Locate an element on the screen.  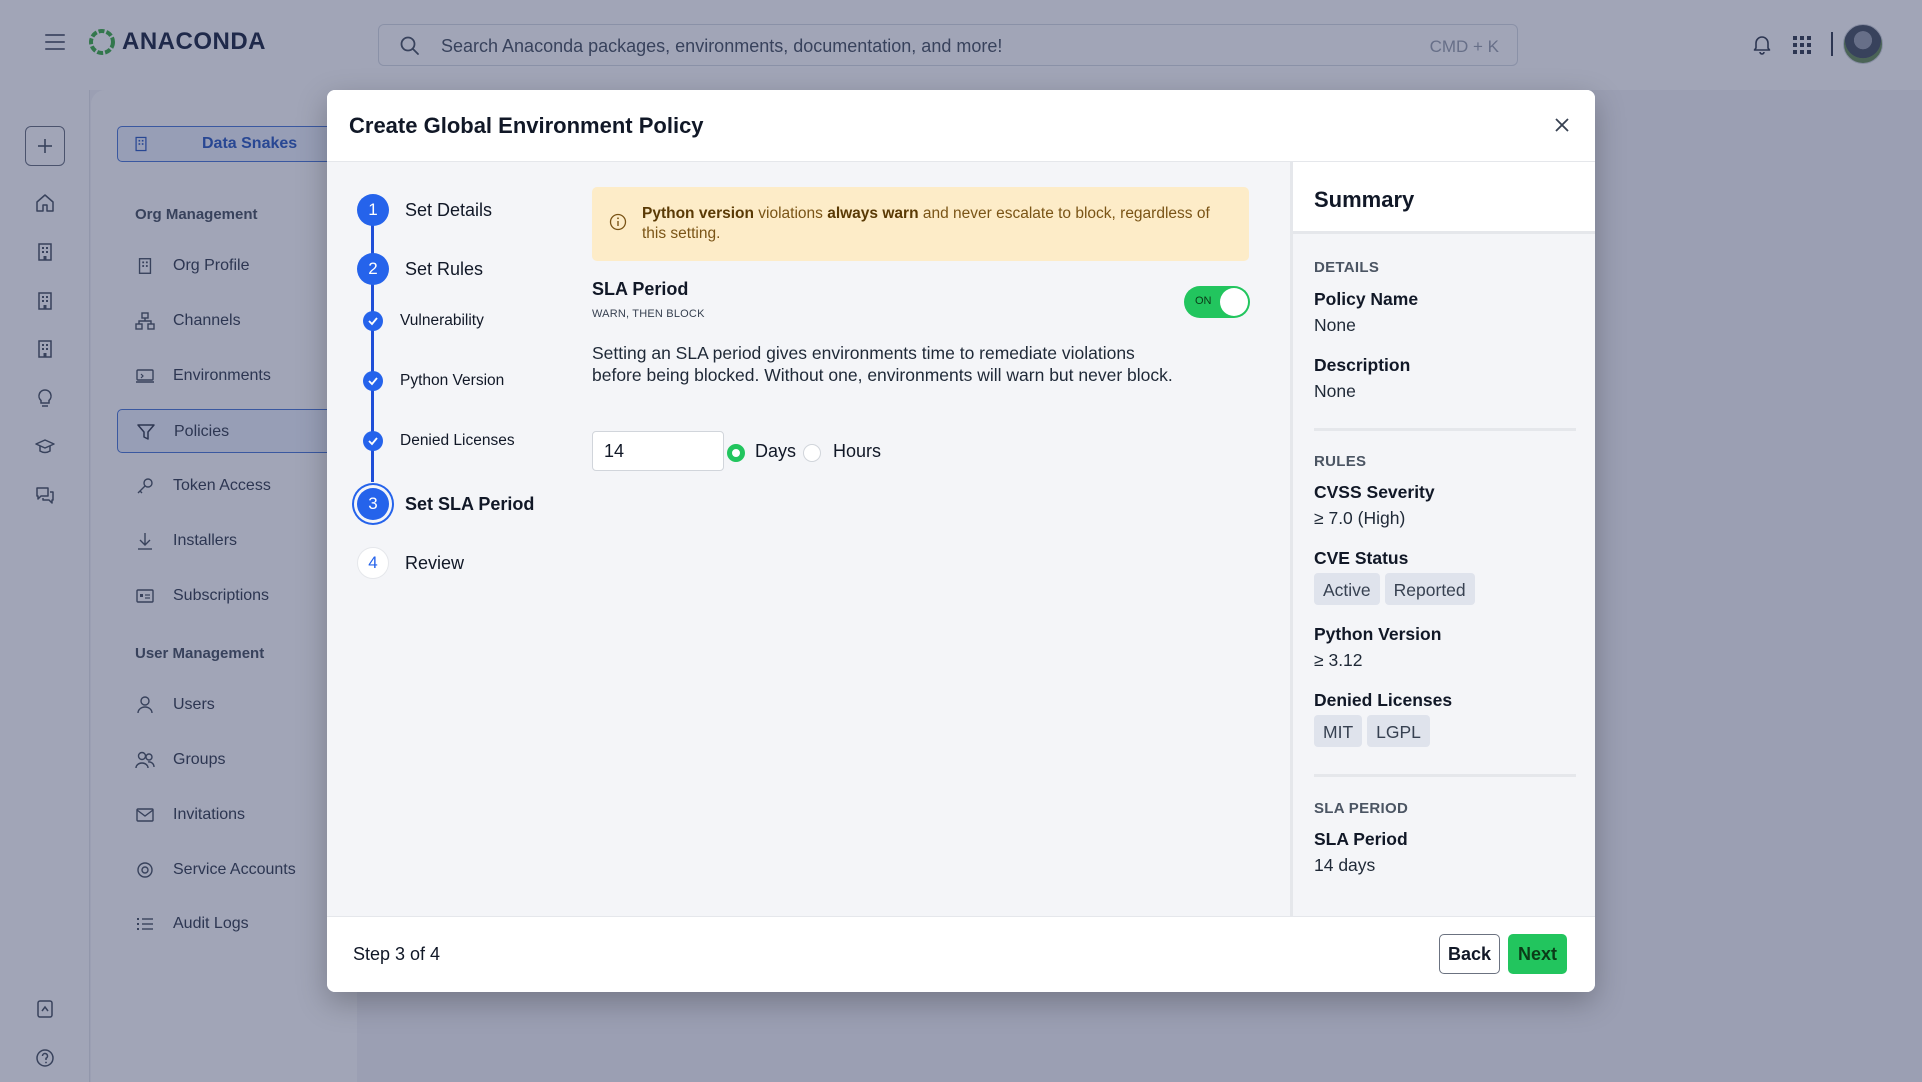
modal-header: Create Global Environment Policy is located at coordinates (961, 126).